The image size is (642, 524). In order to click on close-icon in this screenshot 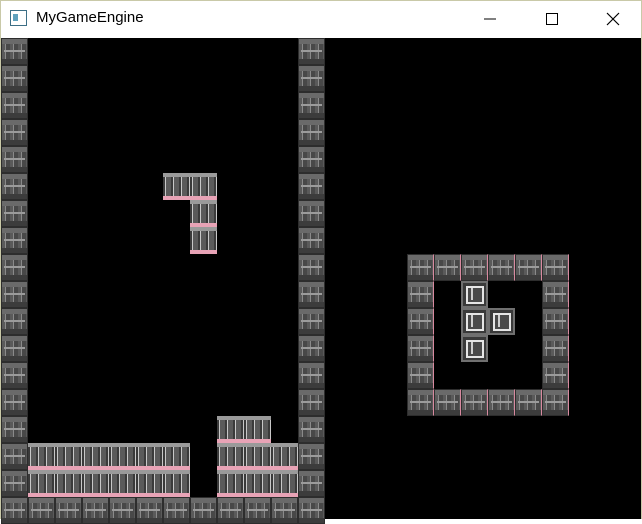, I will do `click(613, 19)`.